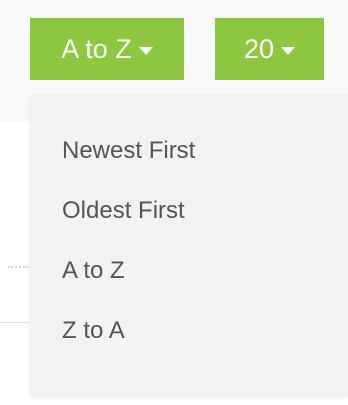  I want to click on page-size-button-label: 20, so click(259, 48).